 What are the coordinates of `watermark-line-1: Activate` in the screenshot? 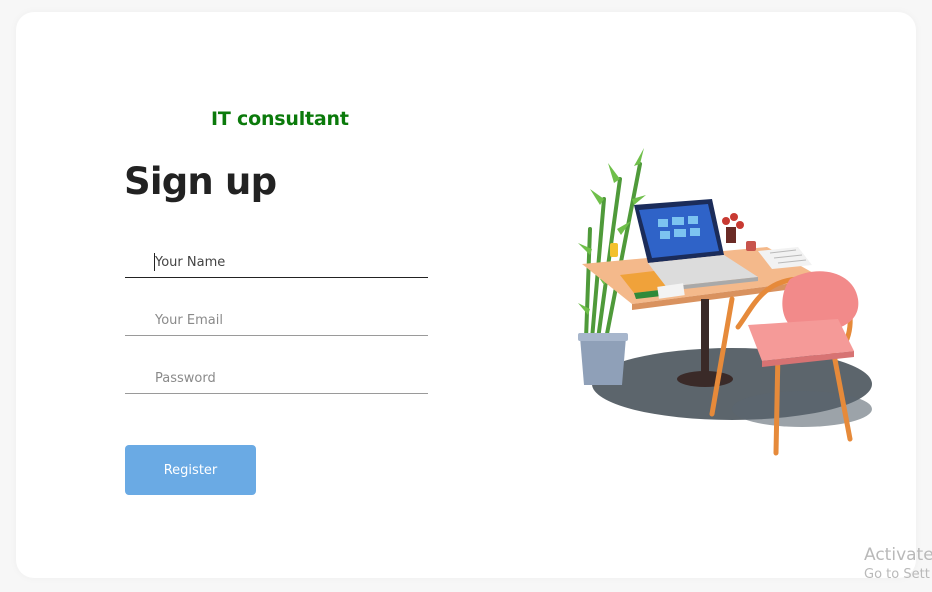 It's located at (898, 555).